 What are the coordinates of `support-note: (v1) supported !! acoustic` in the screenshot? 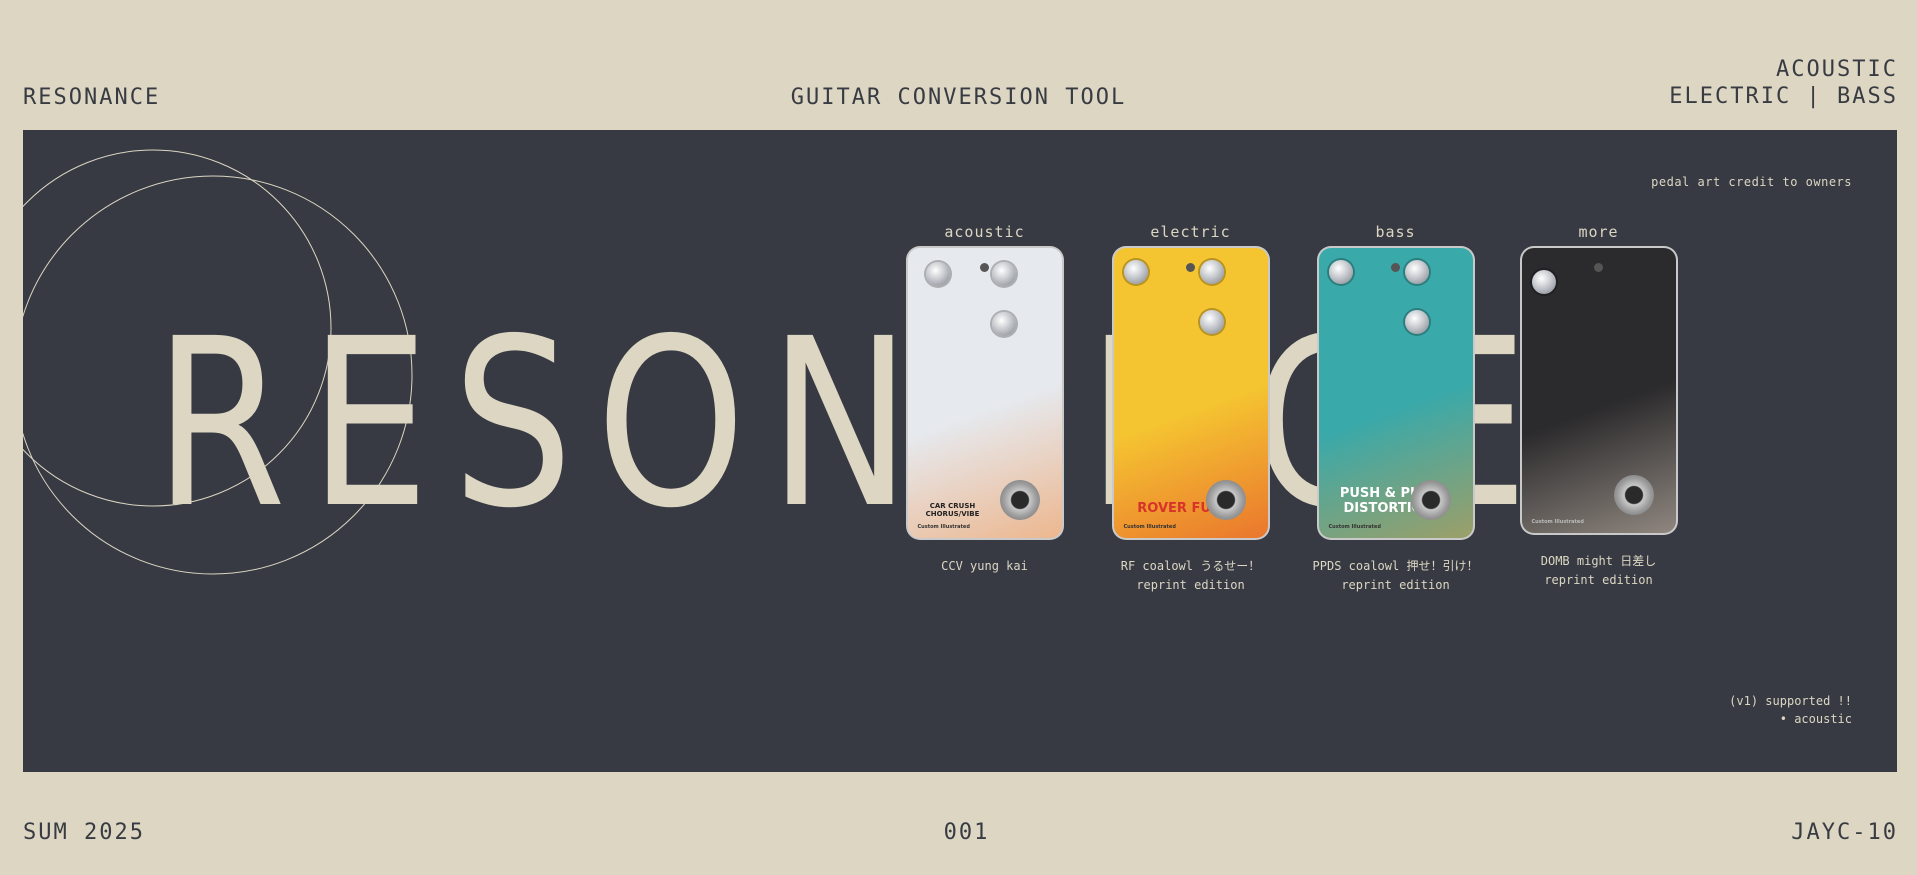 It's located at (1790, 710).